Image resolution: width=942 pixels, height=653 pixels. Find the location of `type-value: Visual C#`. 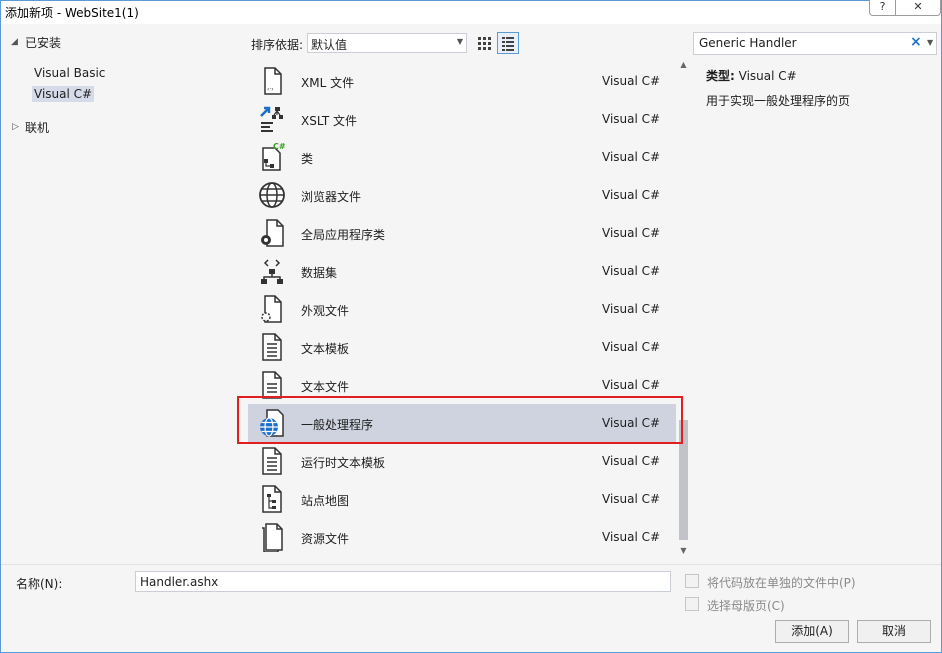

type-value: Visual C# is located at coordinates (767, 76).